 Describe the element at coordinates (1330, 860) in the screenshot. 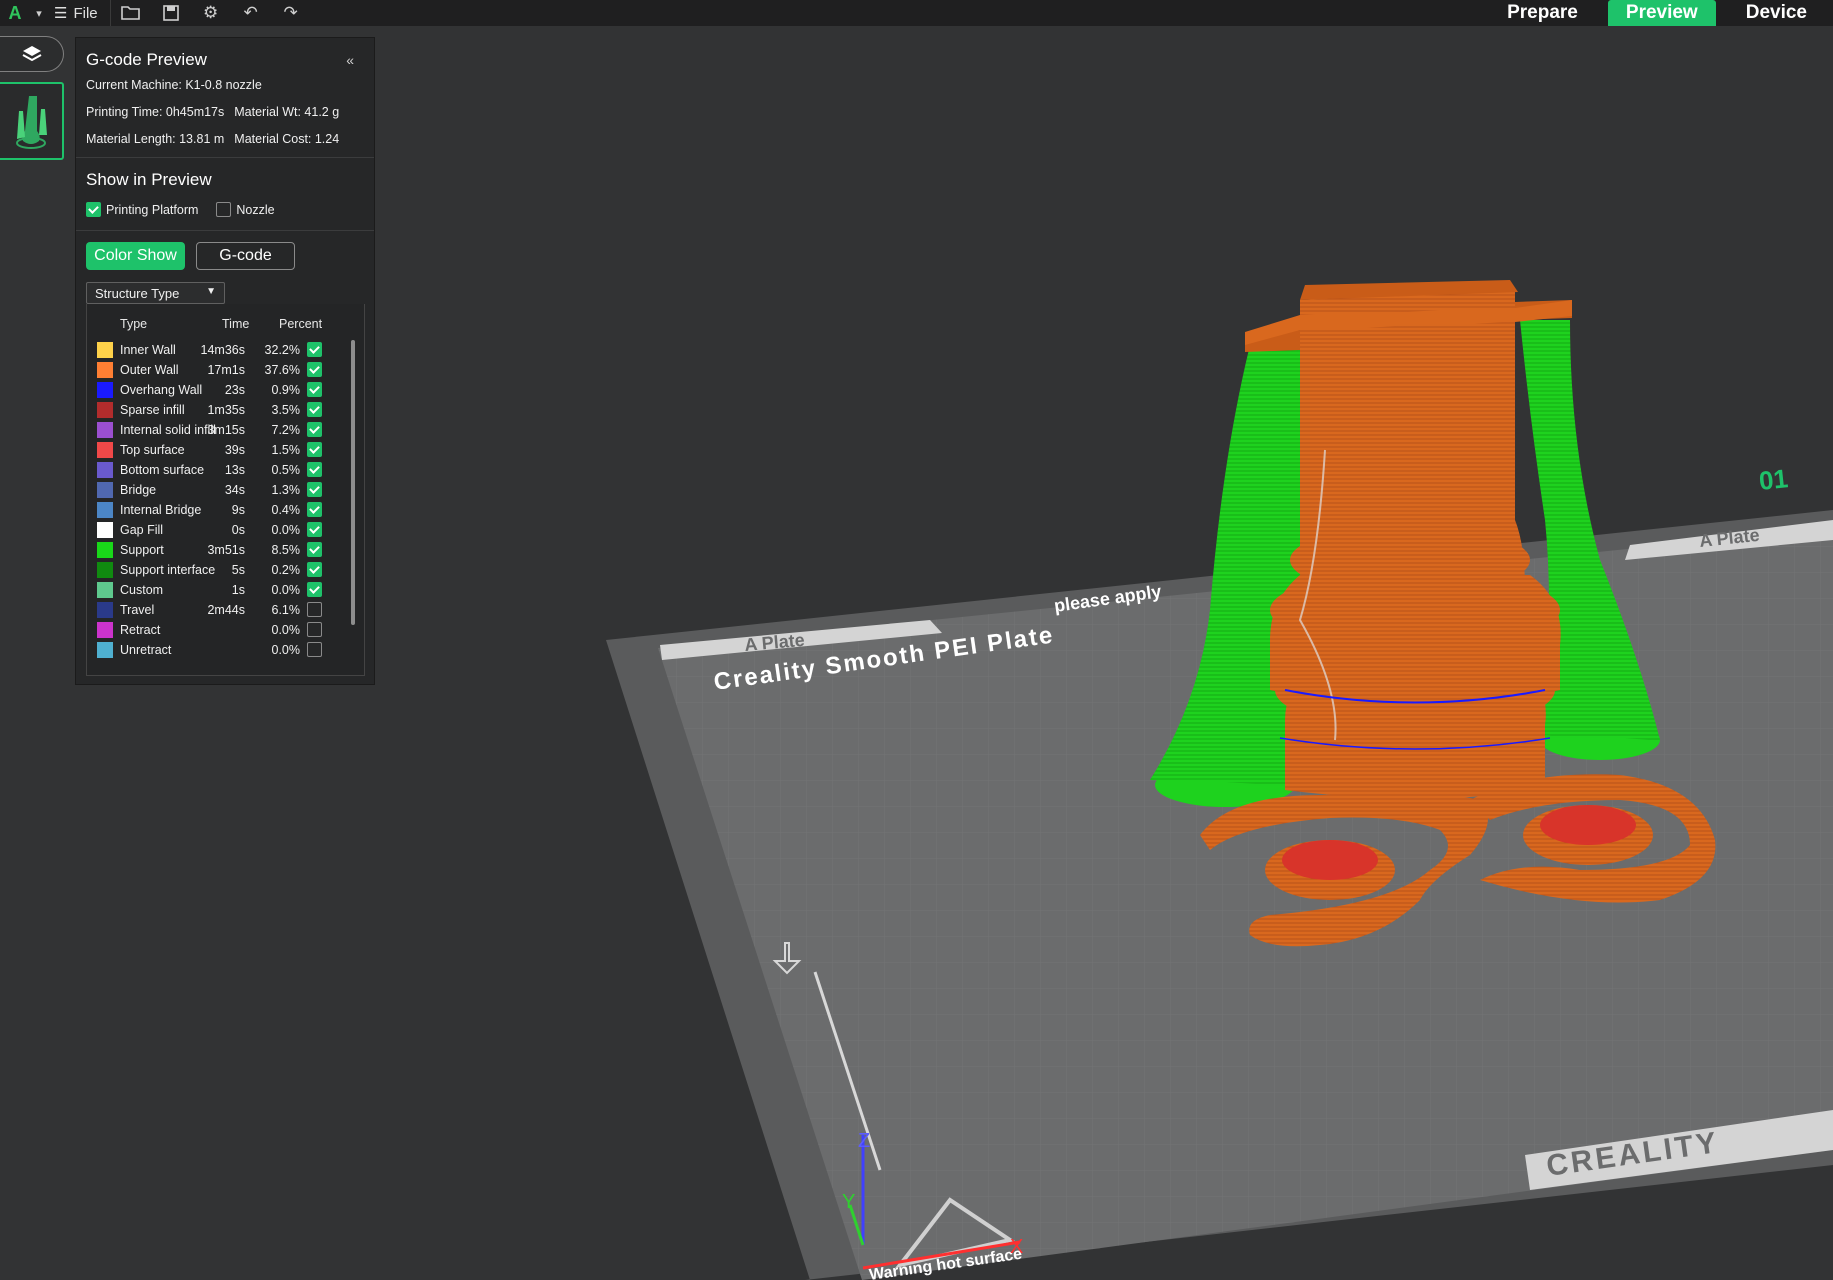

I see `model-pad-left-top` at that location.